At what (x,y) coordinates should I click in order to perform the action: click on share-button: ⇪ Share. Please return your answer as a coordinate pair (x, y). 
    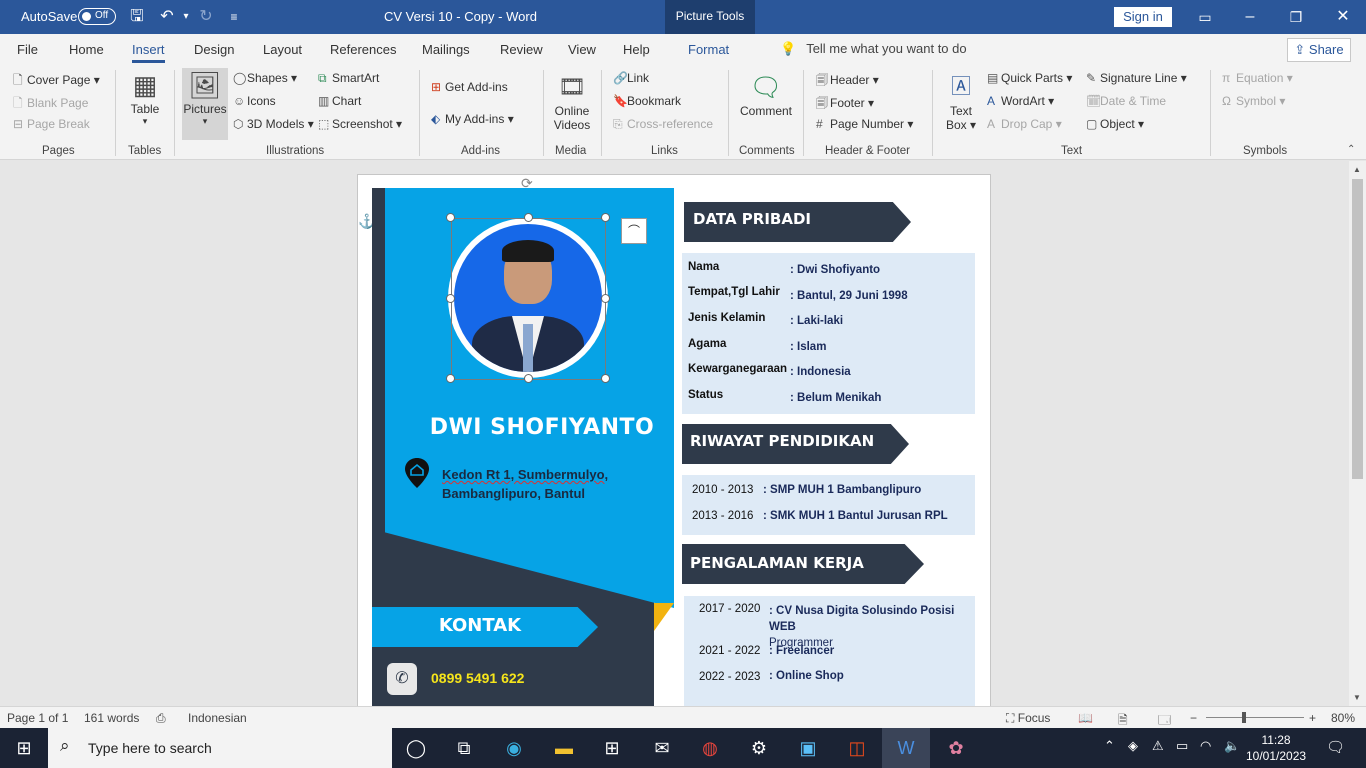
    Looking at the image, I should click on (1319, 50).